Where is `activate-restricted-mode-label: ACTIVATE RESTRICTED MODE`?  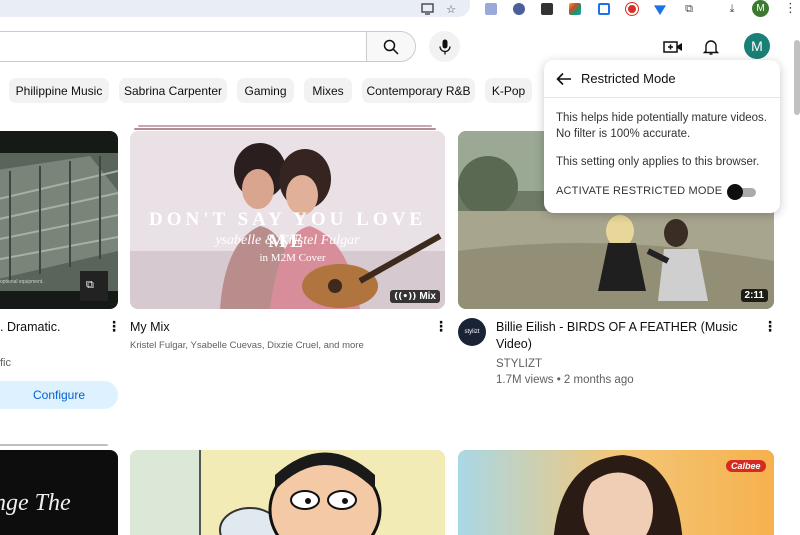 activate-restricted-mode-label: ACTIVATE RESTRICTED MODE is located at coordinates (639, 191).